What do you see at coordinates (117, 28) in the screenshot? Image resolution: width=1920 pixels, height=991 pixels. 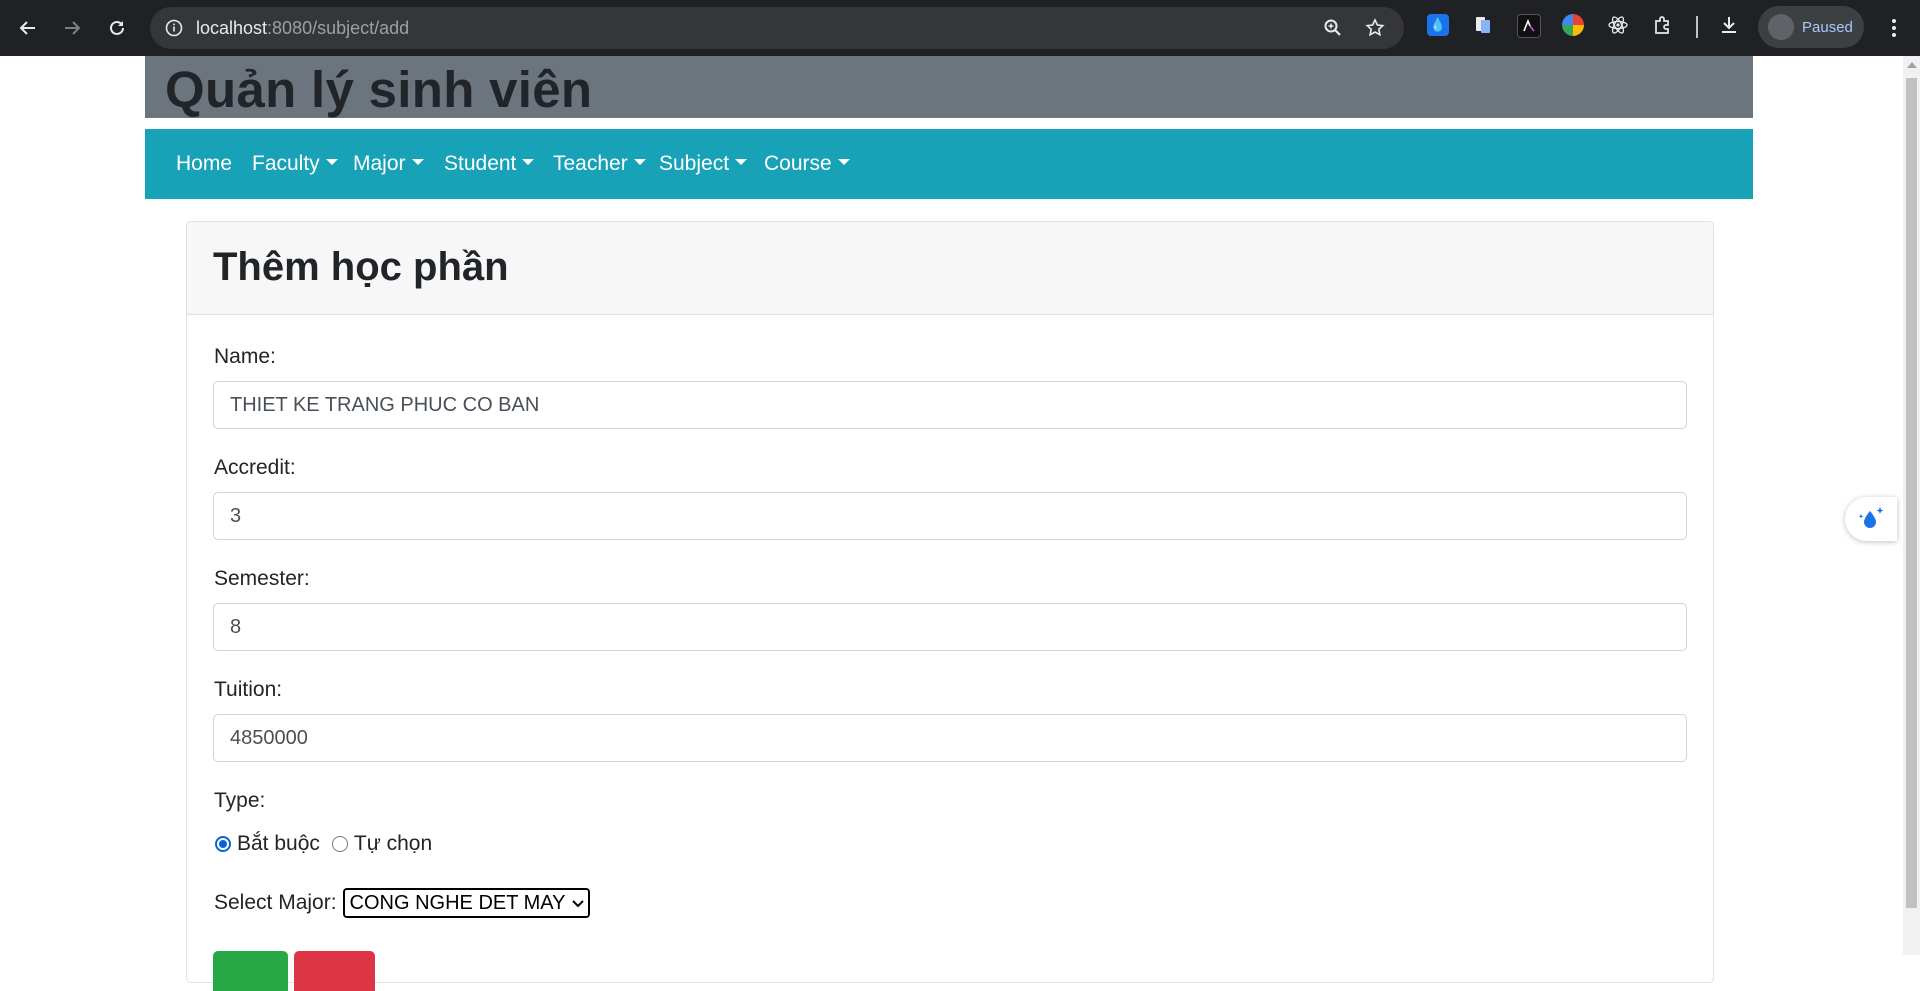 I see `reload-icon` at bounding box center [117, 28].